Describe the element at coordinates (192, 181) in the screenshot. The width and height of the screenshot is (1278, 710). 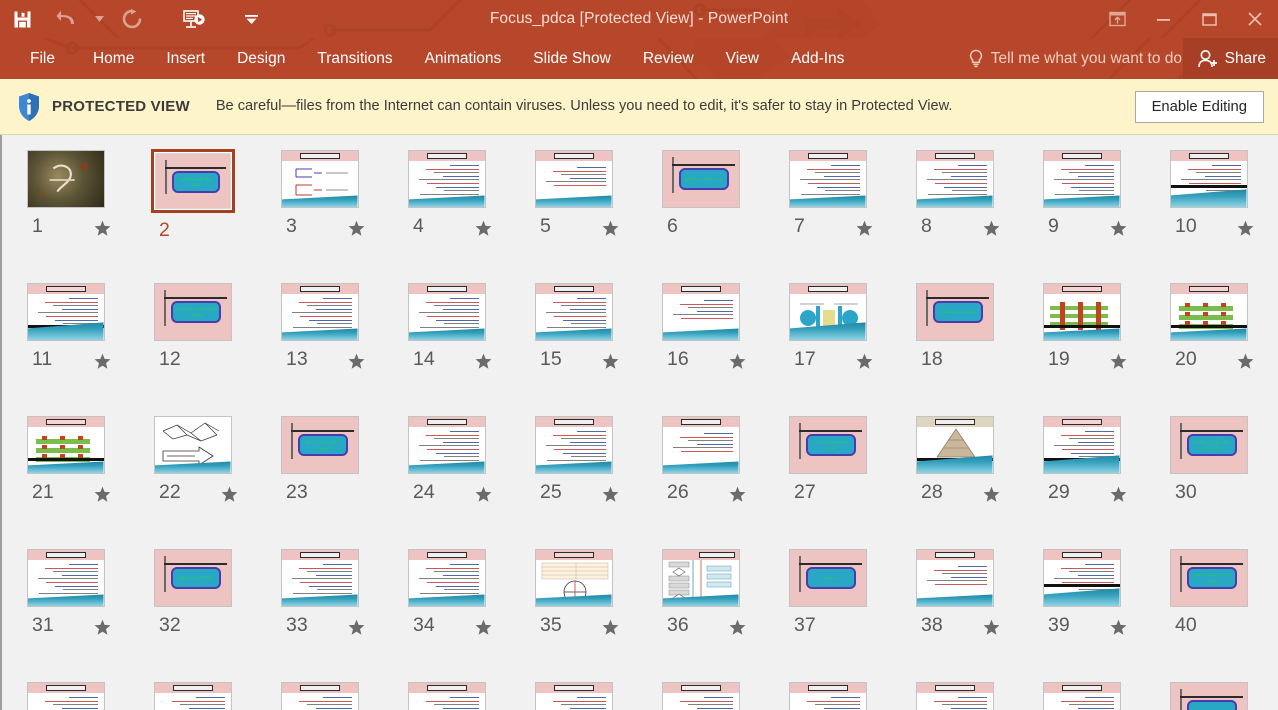
I see `slide-thumbnail-image: منبع القانون الطبيعية الكاملة` at that location.